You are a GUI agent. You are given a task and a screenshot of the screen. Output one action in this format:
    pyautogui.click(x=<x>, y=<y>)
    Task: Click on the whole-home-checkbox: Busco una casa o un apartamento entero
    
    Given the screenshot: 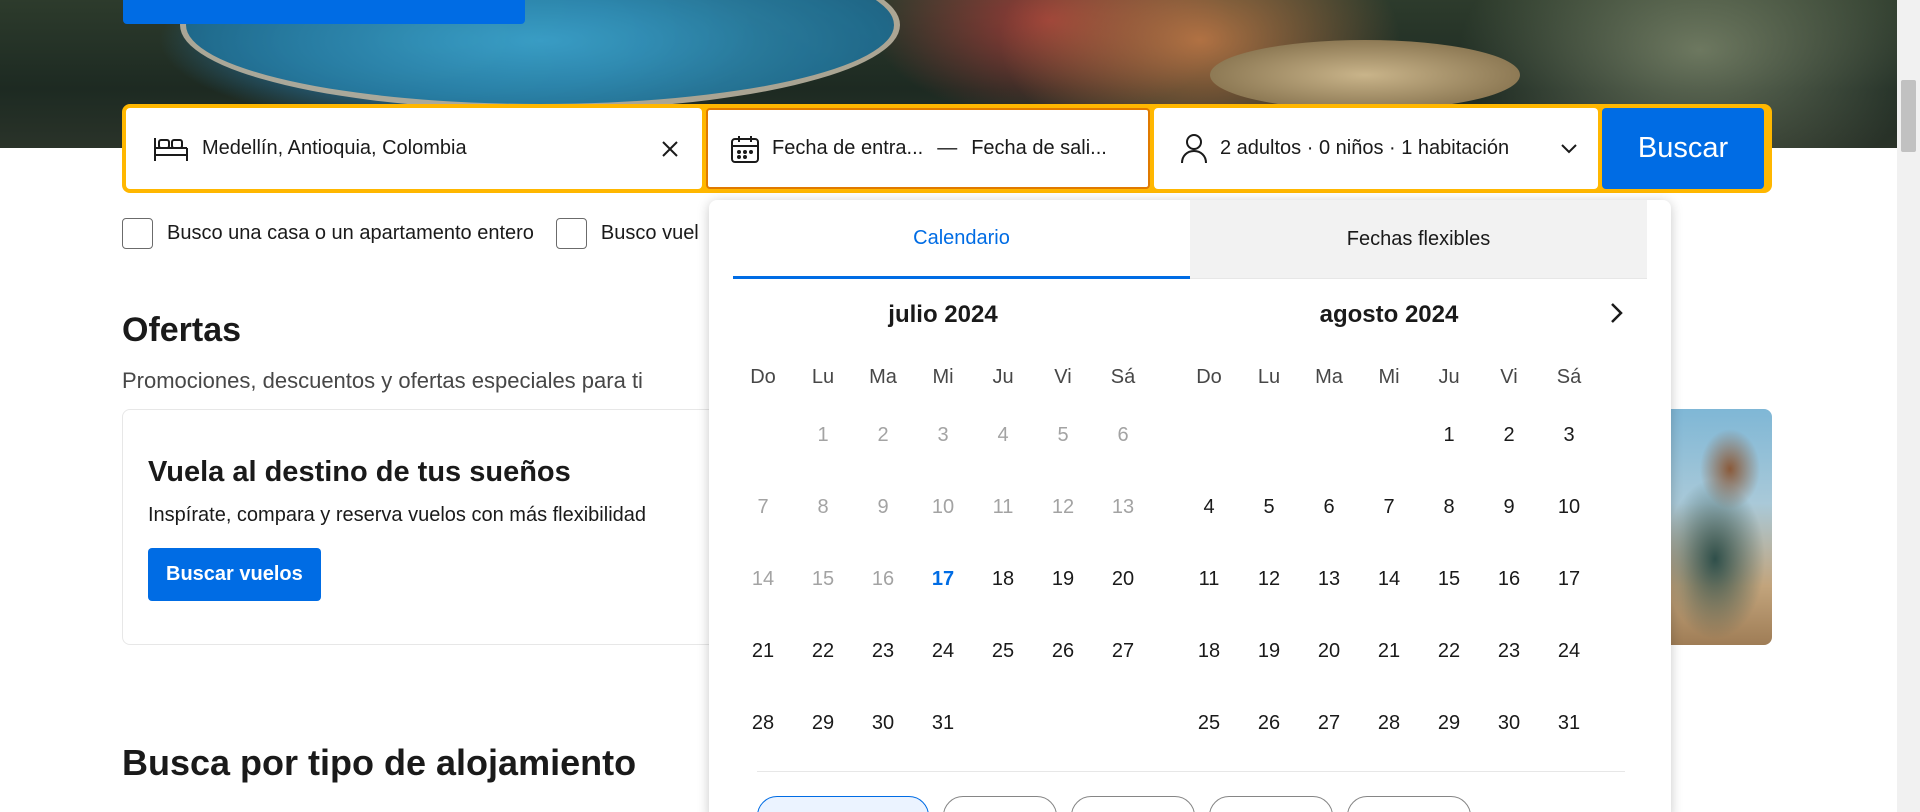 What is the action you would take?
    pyautogui.click(x=328, y=233)
    